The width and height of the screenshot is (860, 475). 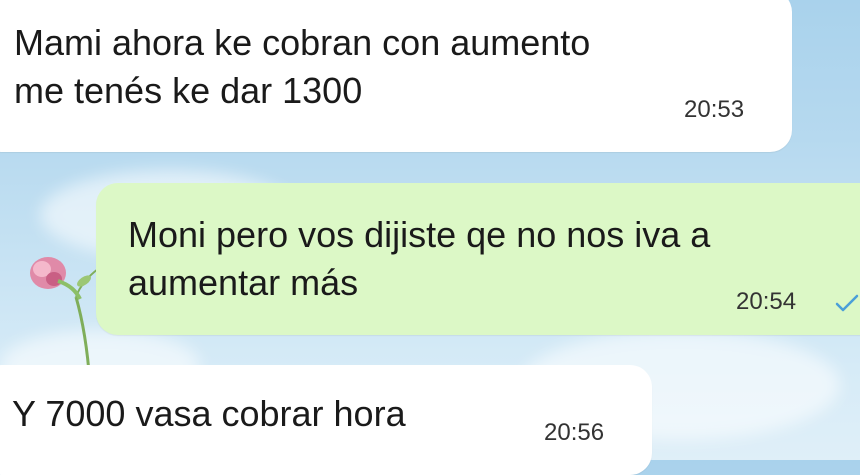 I want to click on message-text-line: Y 7000 vasa cobrar hora, so click(x=209, y=413).